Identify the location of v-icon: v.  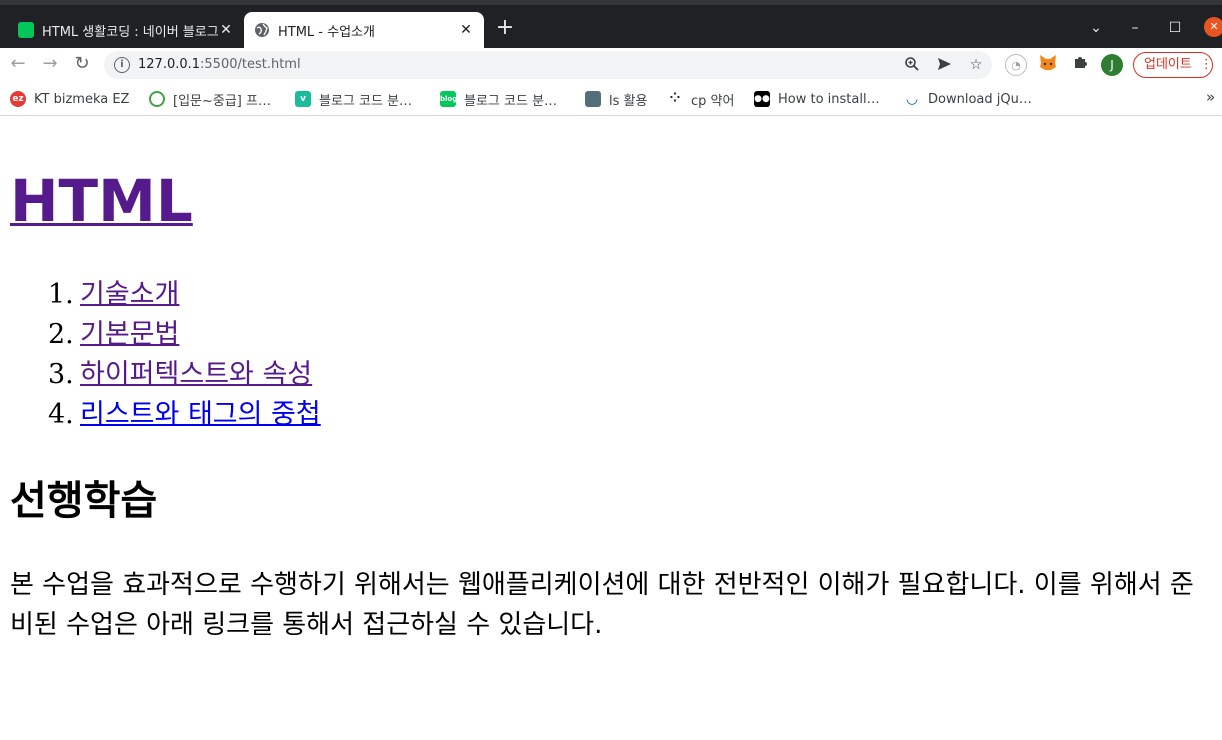
(303, 99).